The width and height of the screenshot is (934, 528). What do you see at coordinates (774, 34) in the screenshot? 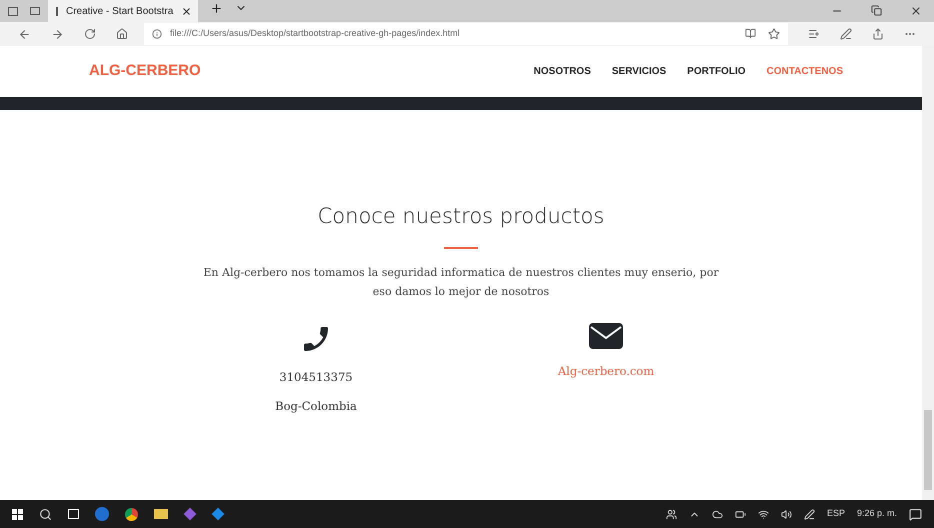
I see `star-icon` at bounding box center [774, 34].